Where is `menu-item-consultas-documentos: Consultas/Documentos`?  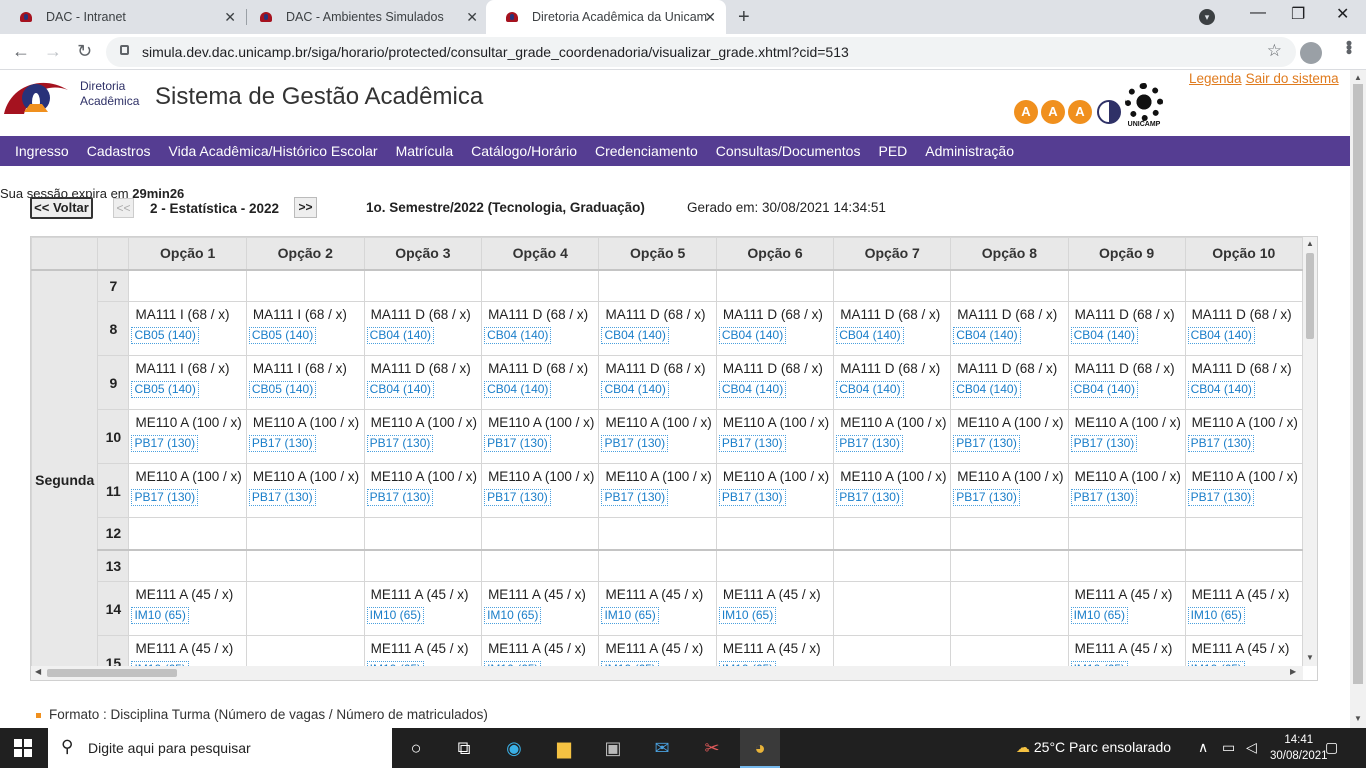 menu-item-consultas-documentos: Consultas/Documentos is located at coordinates (788, 151).